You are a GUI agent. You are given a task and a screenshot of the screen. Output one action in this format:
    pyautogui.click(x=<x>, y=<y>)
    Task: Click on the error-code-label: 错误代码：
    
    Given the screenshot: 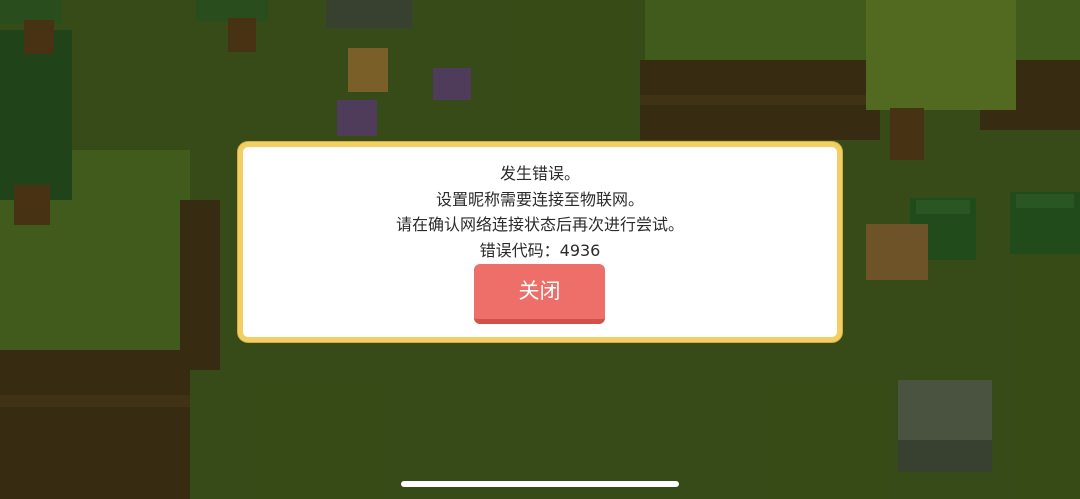 What is the action you would take?
    pyautogui.click(x=519, y=250)
    